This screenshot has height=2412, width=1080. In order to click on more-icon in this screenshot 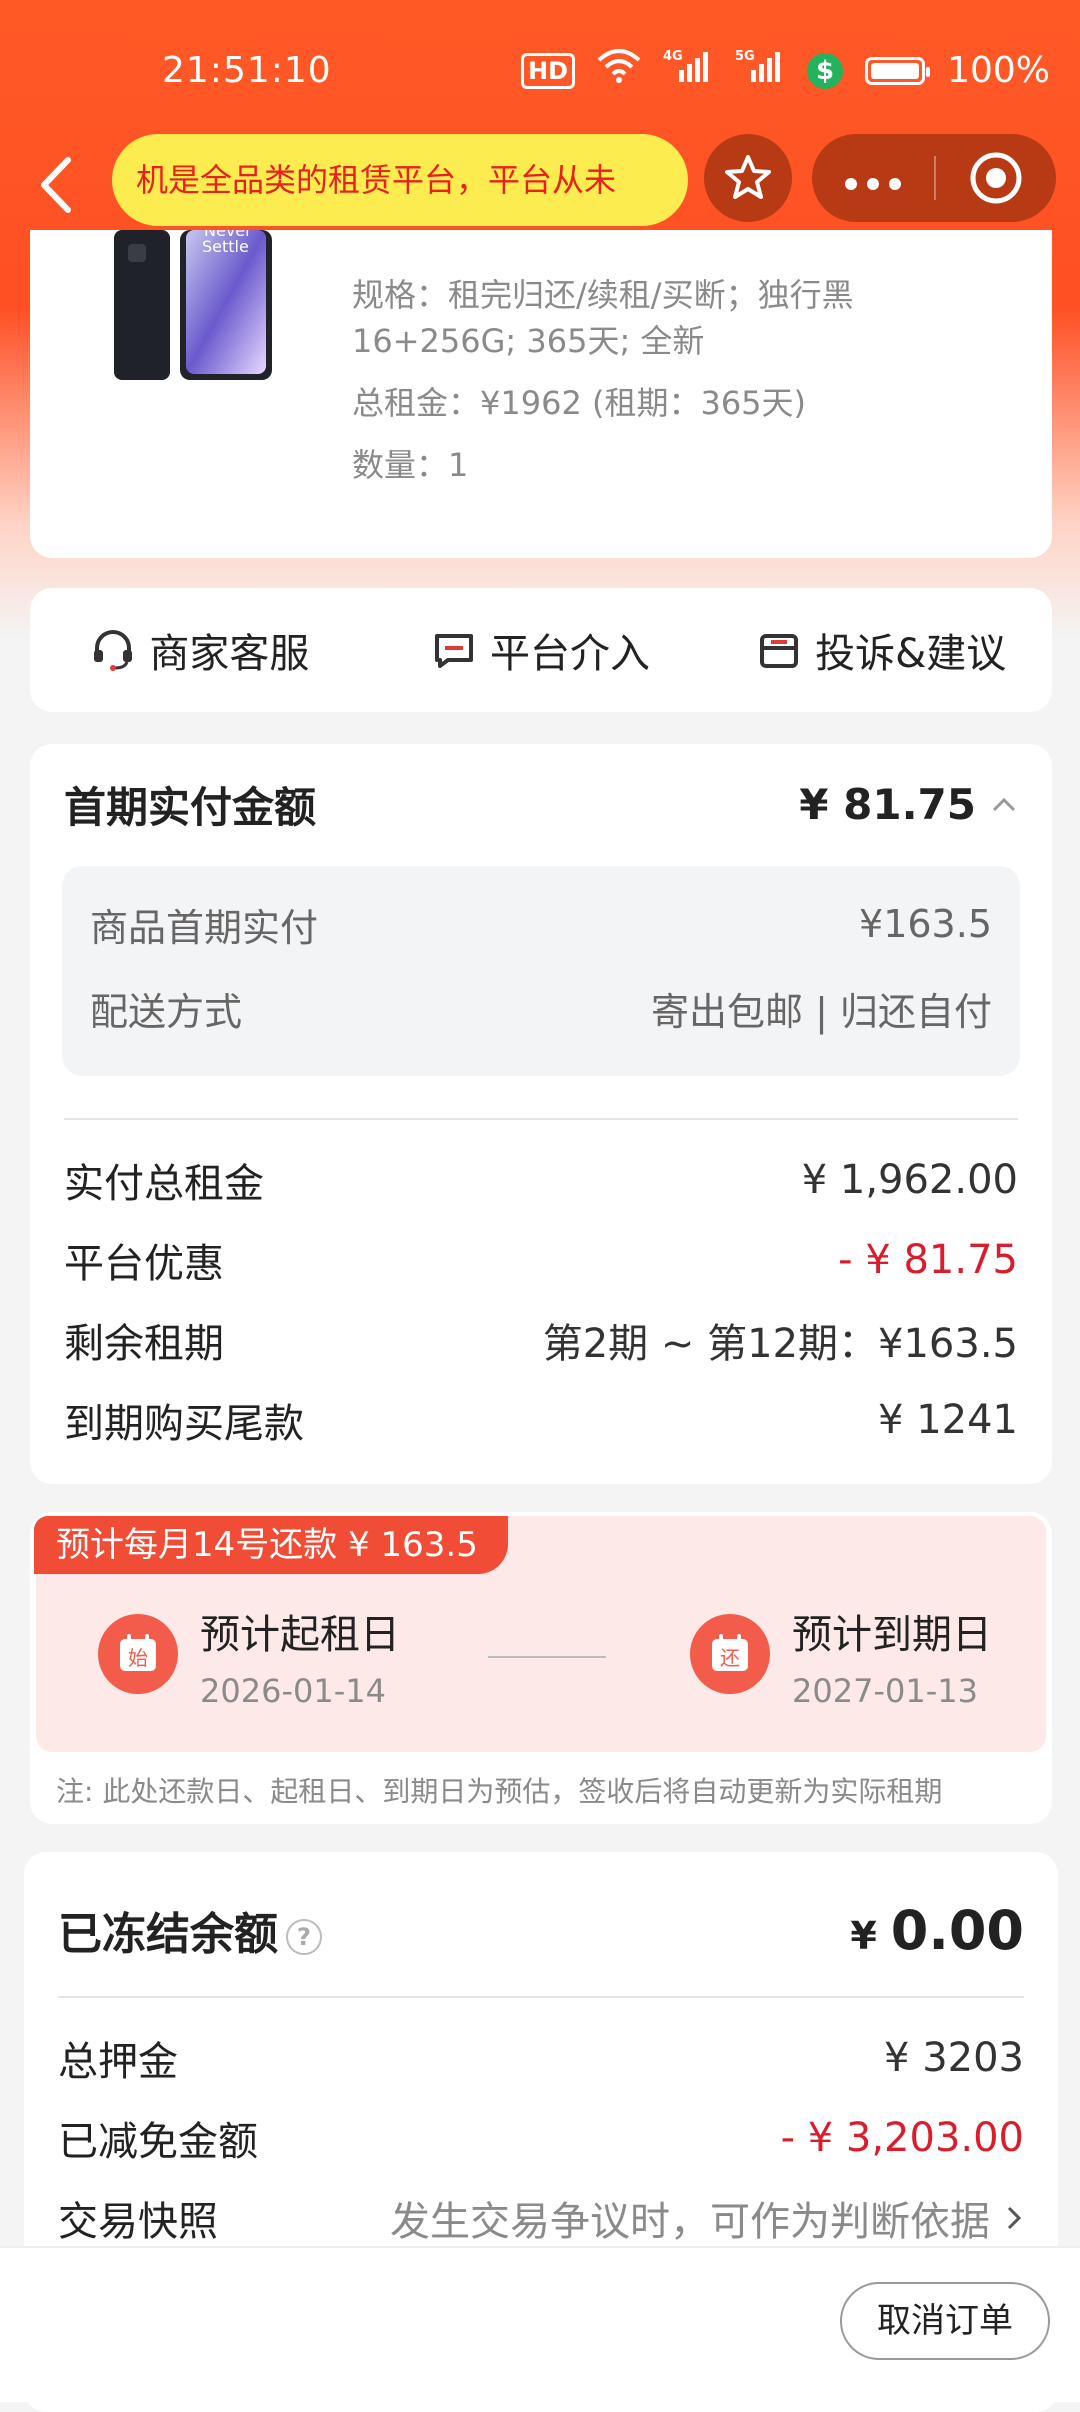, I will do `click(873, 184)`.